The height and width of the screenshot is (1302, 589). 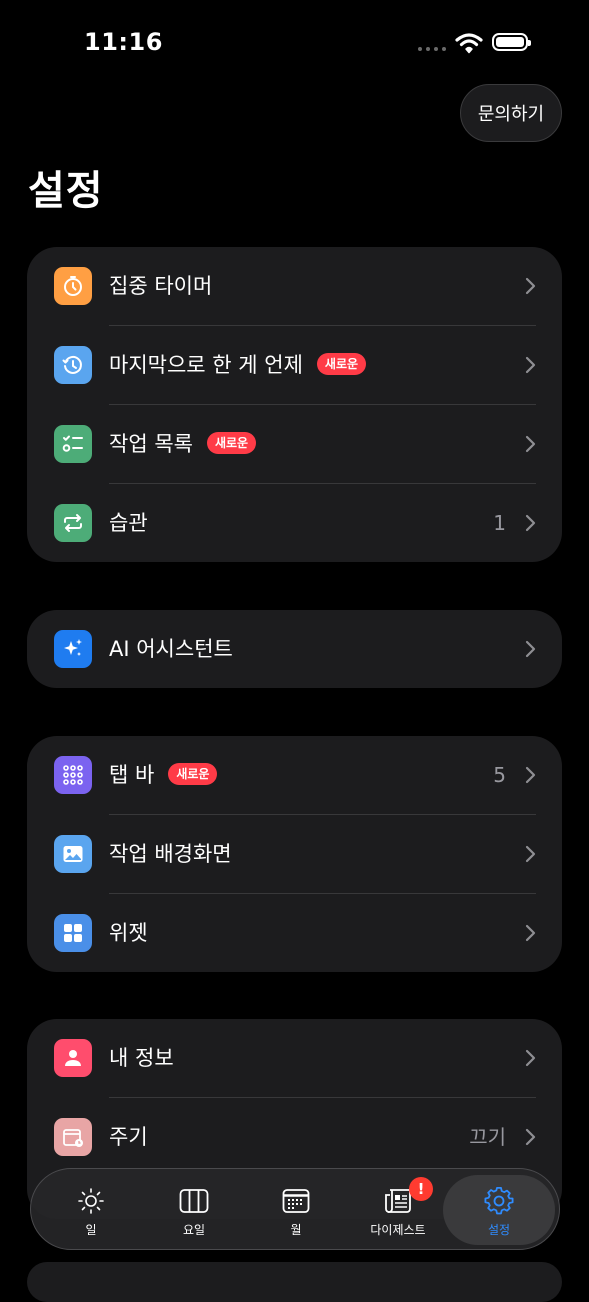 What do you see at coordinates (511, 42) in the screenshot?
I see `battery-icon` at bounding box center [511, 42].